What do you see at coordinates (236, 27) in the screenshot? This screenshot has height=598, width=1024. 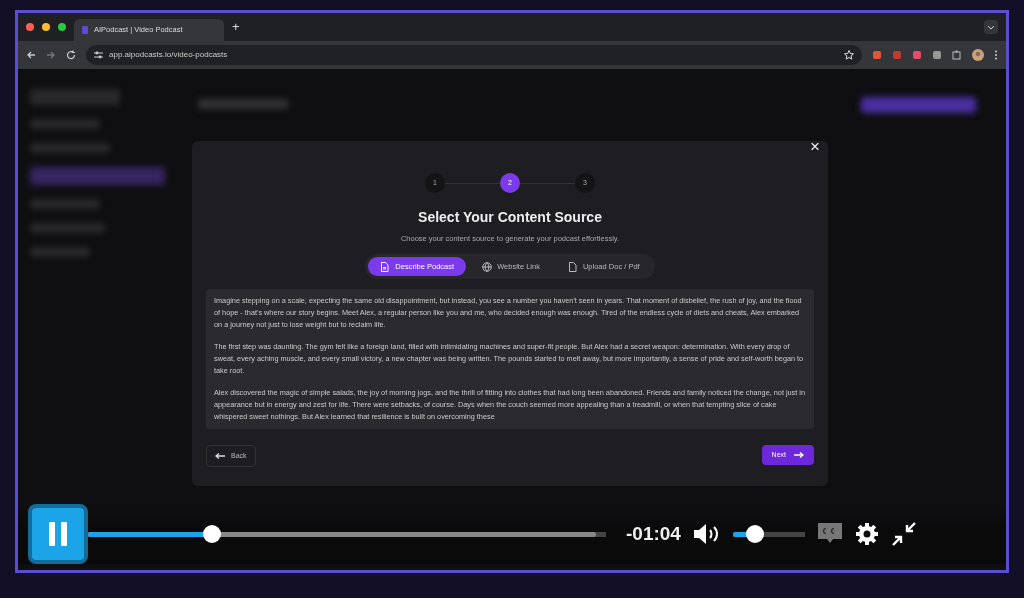 I see `new-tab-button: +` at bounding box center [236, 27].